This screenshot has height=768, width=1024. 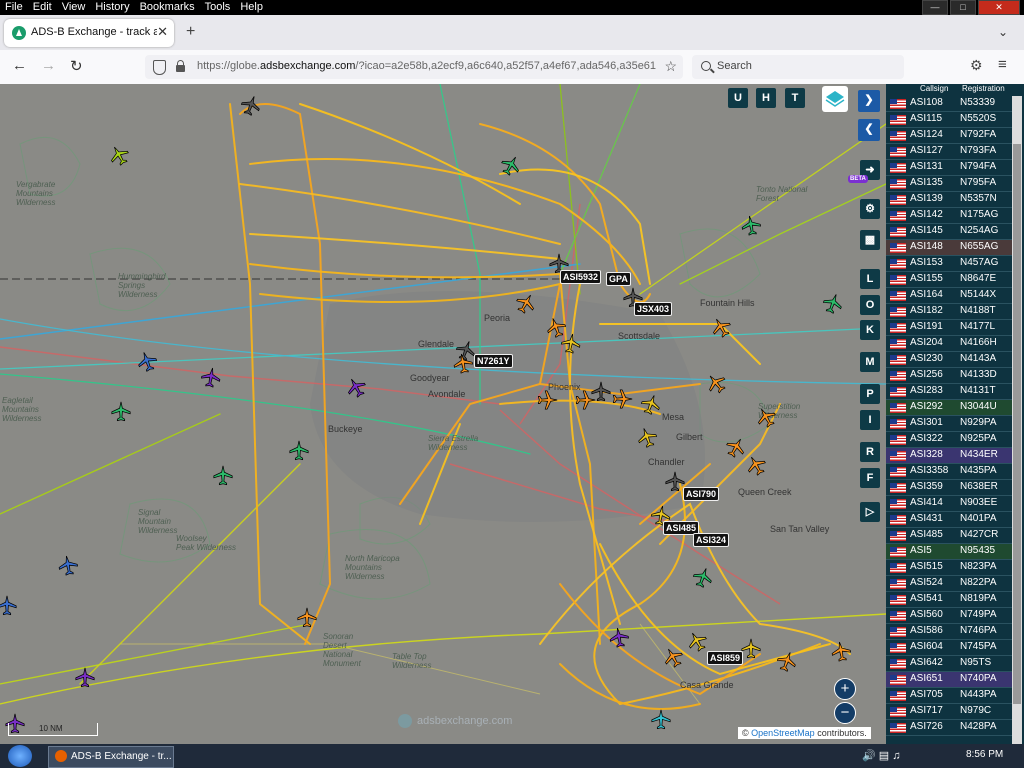 What do you see at coordinates (949, 504) in the screenshot?
I see `aircraft-row: ASI414 N903EE` at bounding box center [949, 504].